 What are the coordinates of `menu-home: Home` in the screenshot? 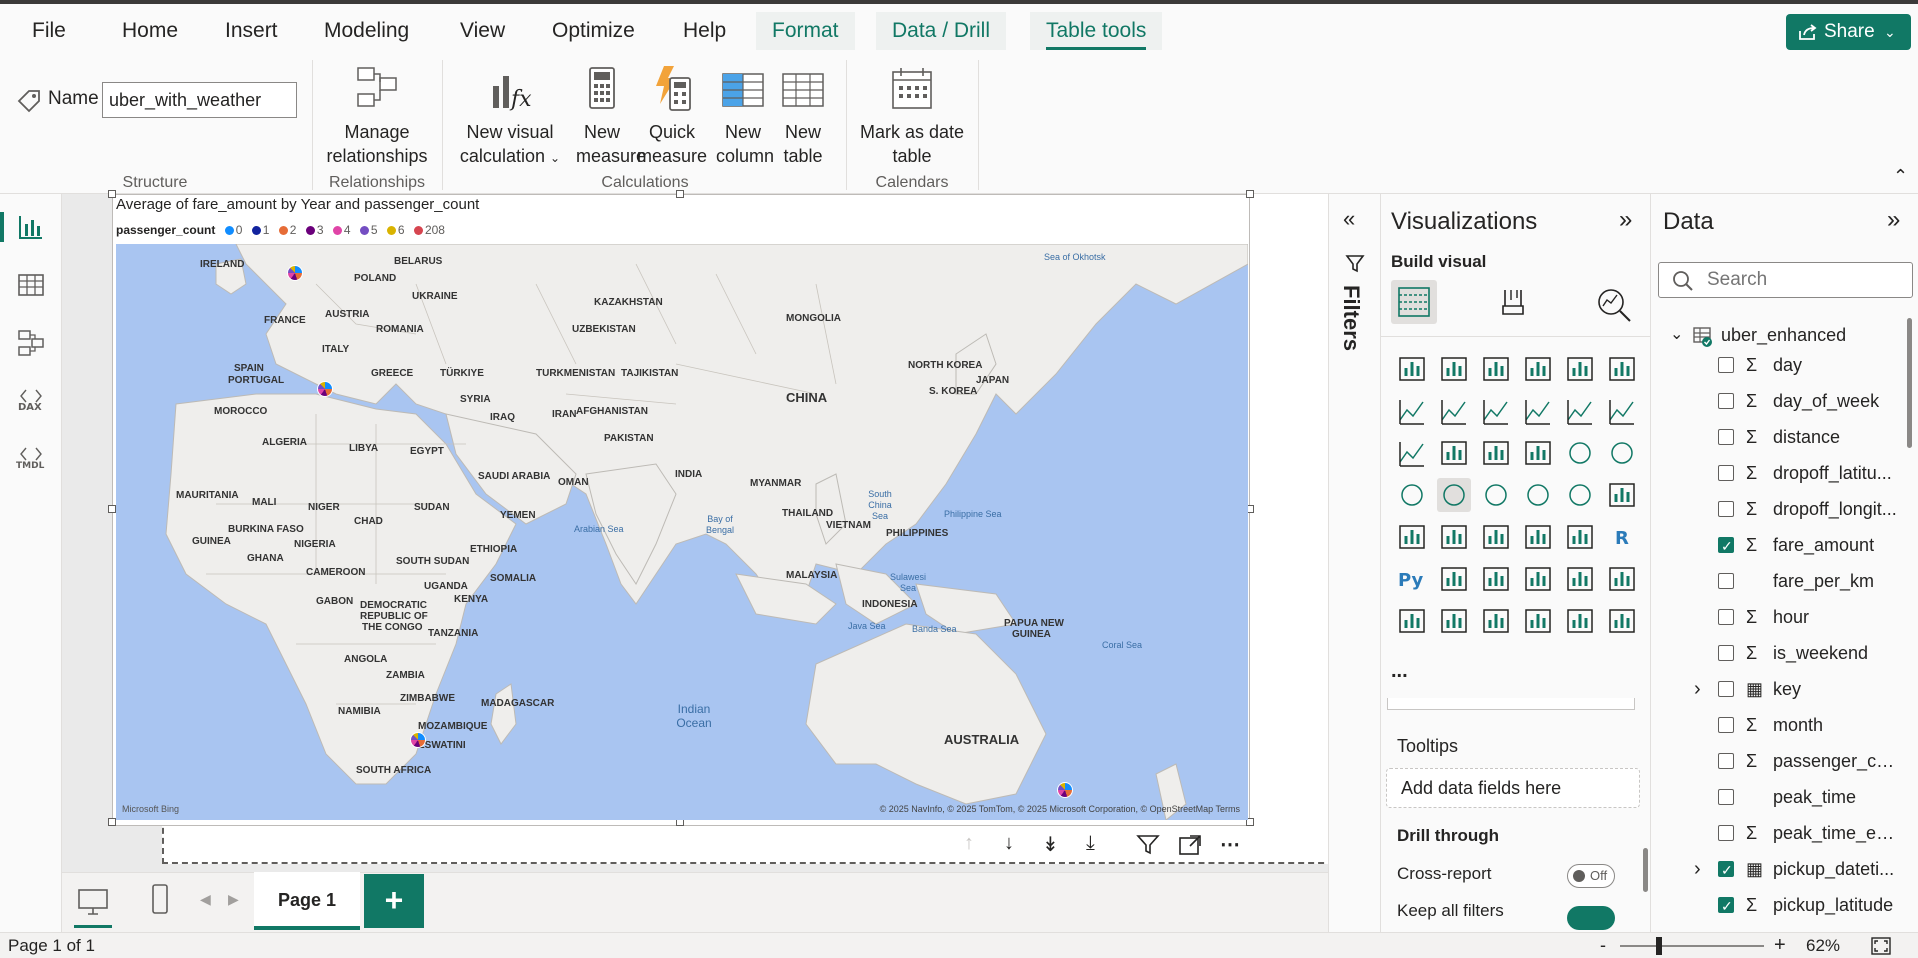 It's located at (150, 31).